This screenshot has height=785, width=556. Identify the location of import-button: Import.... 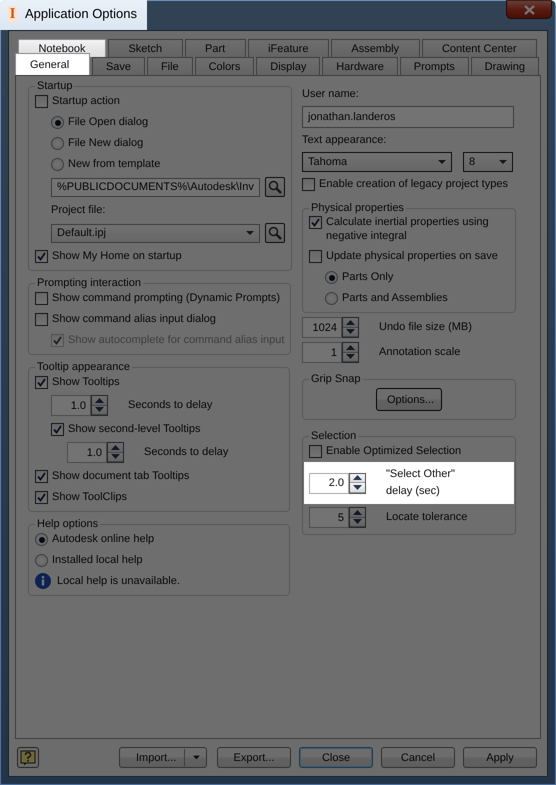
(163, 757).